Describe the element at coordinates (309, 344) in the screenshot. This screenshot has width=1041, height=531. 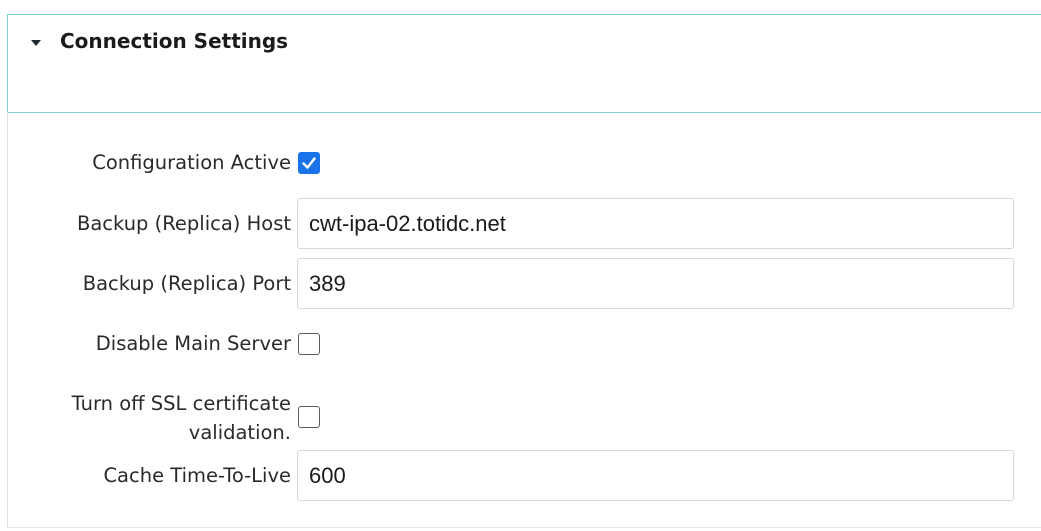
I see `disable-main-server-checkbox` at that location.